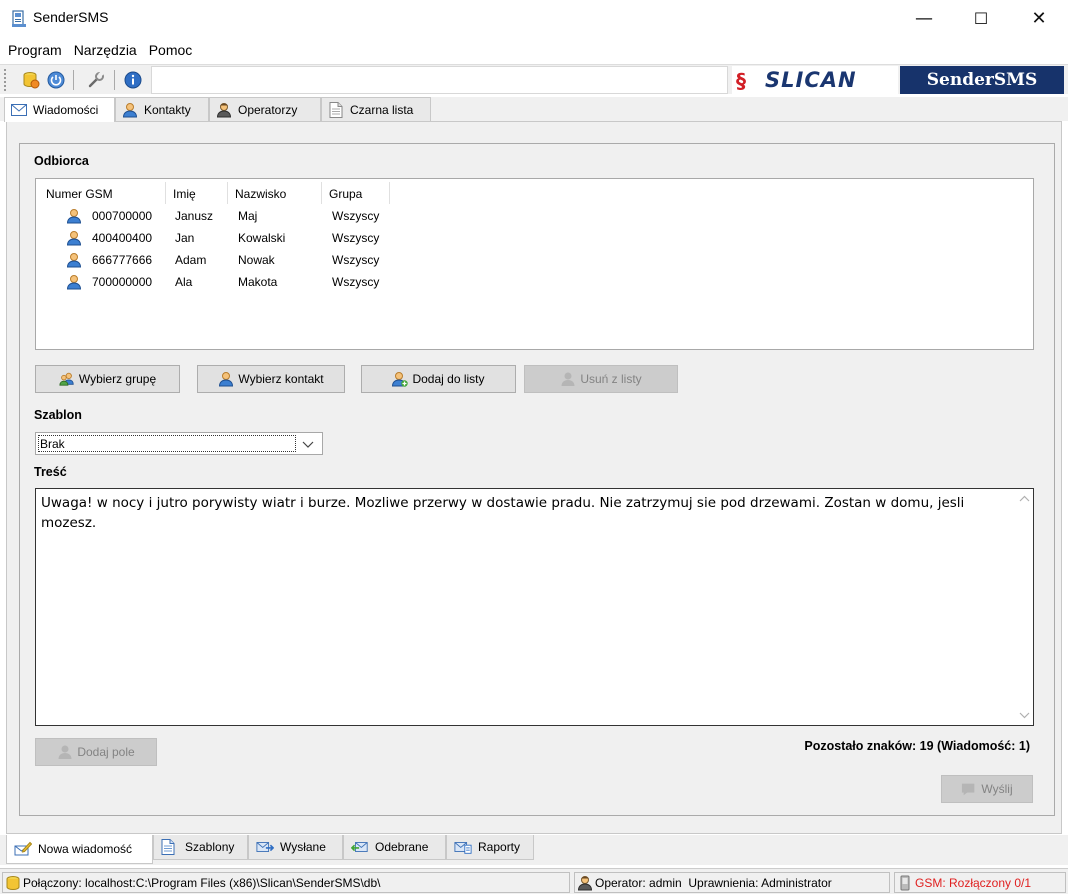  Describe the element at coordinates (815, 80) in the screenshot. I see `slican-logo: § SLICAN` at that location.